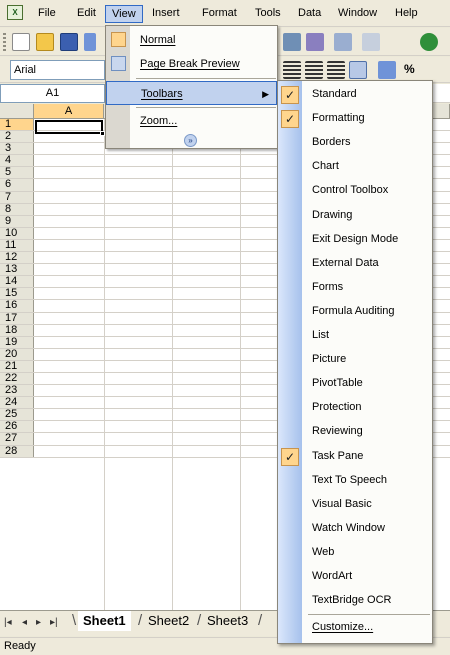 The image size is (450, 655). Describe the element at coordinates (17, 427) in the screenshot. I see `row-header: 26` at that location.